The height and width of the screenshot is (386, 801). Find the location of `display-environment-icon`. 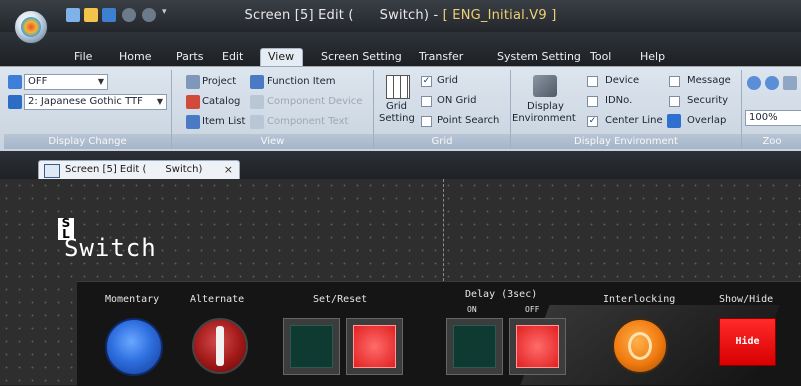

display-environment-icon is located at coordinates (545, 86).